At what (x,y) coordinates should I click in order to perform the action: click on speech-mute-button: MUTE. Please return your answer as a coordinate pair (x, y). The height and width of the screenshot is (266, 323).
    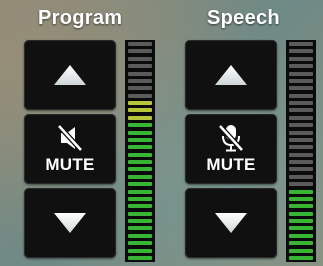
    Looking at the image, I should click on (231, 149).